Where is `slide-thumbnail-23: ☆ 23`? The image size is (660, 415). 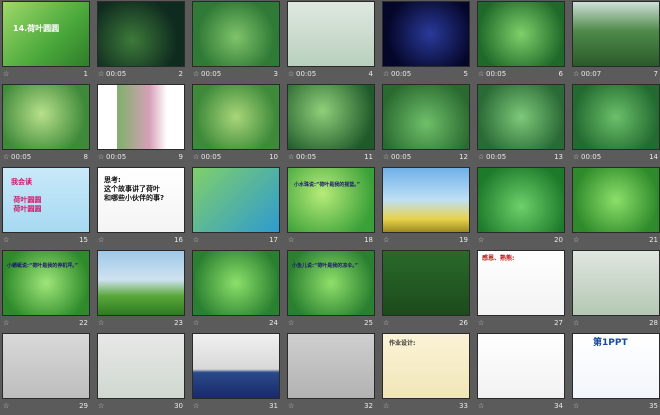 slide-thumbnail-23: ☆ 23 is located at coordinates (144, 291).